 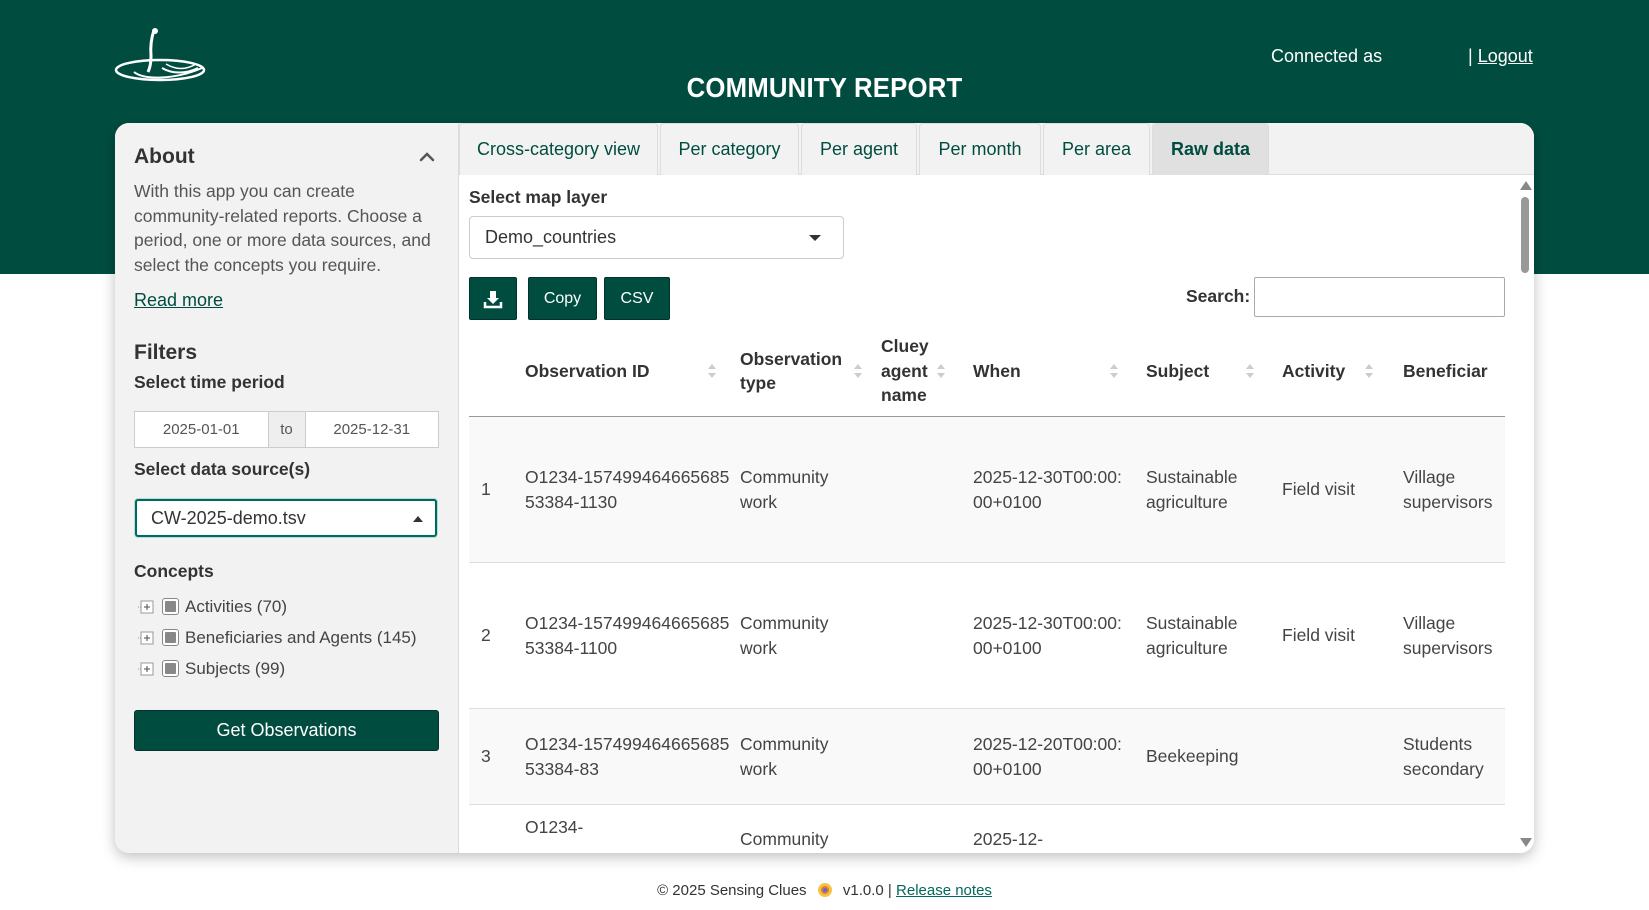 I want to click on time-period-label: Select time period, so click(x=209, y=382).